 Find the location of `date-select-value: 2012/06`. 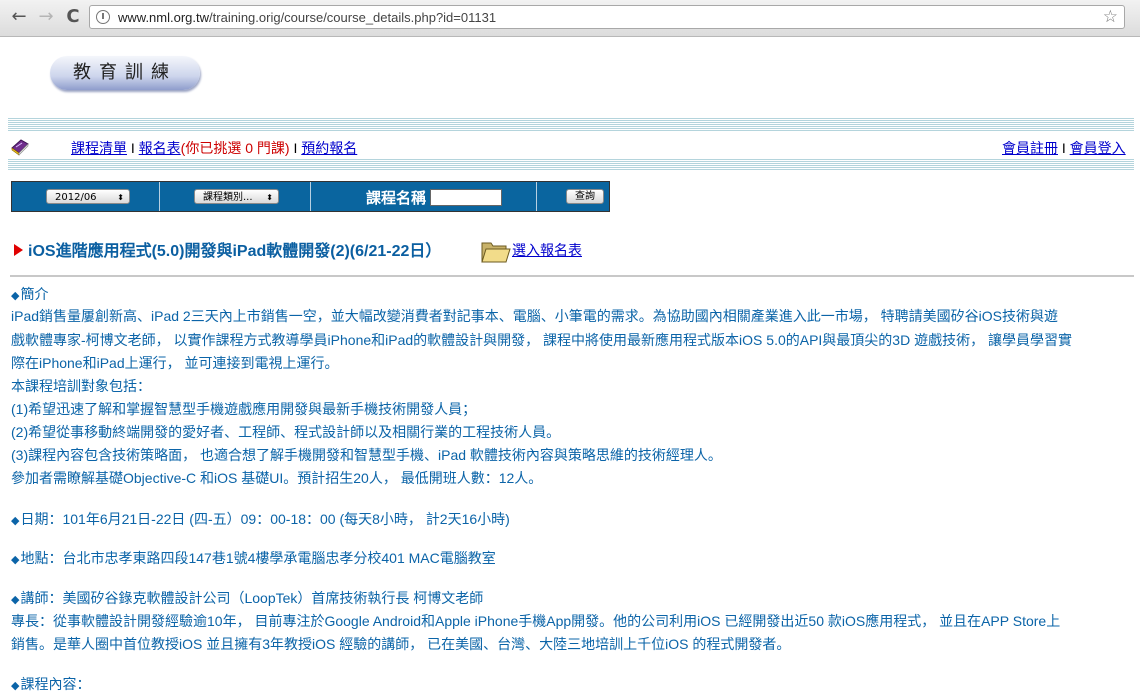

date-select-value: 2012/06 is located at coordinates (76, 197).